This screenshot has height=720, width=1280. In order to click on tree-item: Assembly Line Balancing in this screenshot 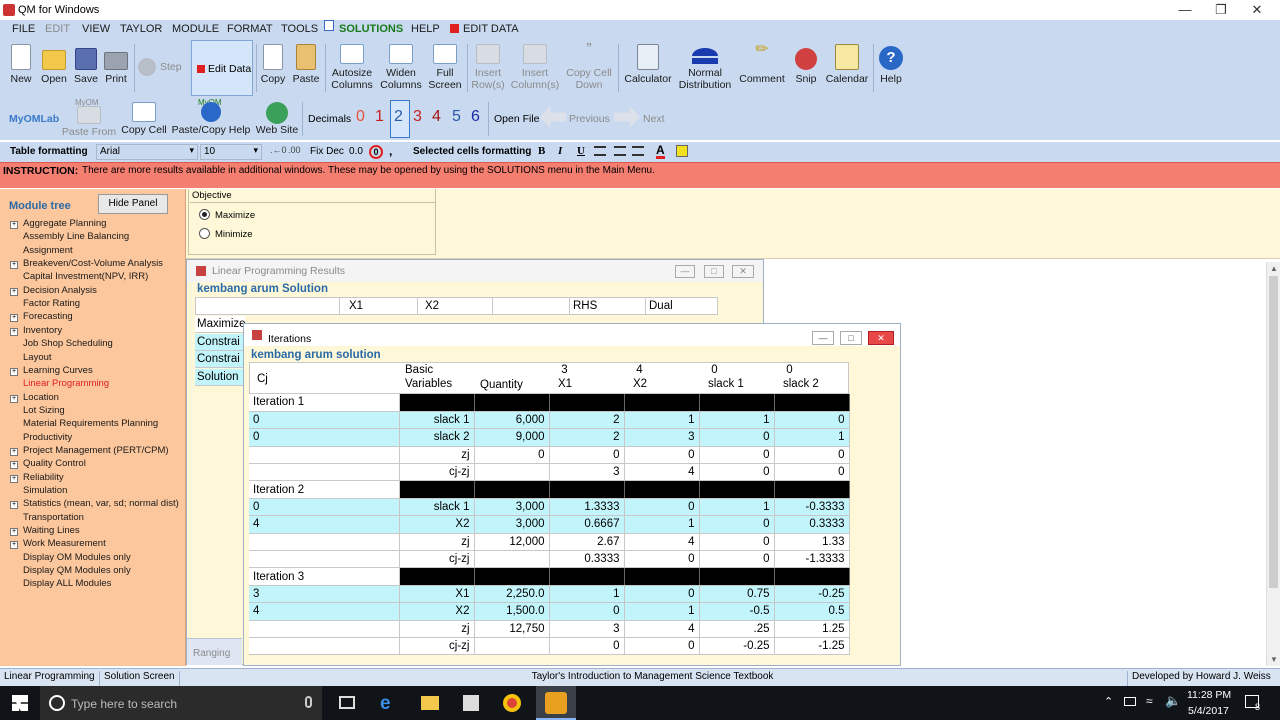, I will do `click(76, 236)`.